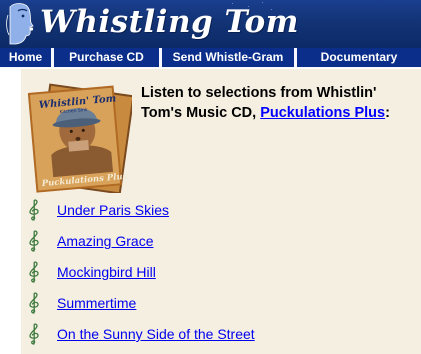 This screenshot has width=421, height=354. What do you see at coordinates (387, 113) in the screenshot?
I see `intro-colon: :` at bounding box center [387, 113].